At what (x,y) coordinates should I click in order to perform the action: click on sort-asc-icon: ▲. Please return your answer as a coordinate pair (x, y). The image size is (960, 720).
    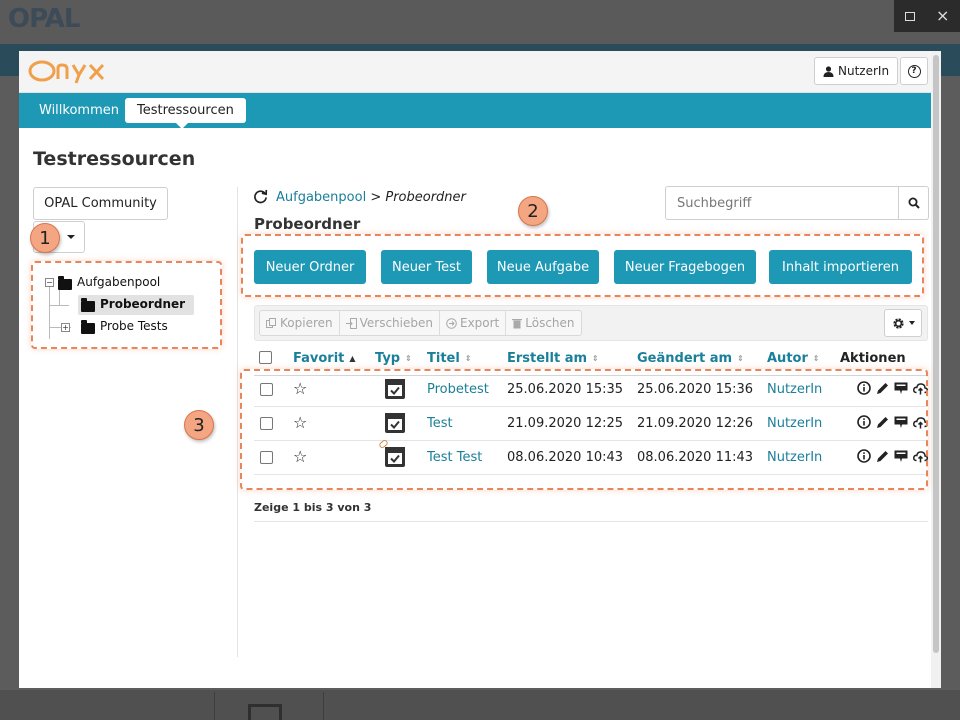
    Looking at the image, I should click on (352, 358).